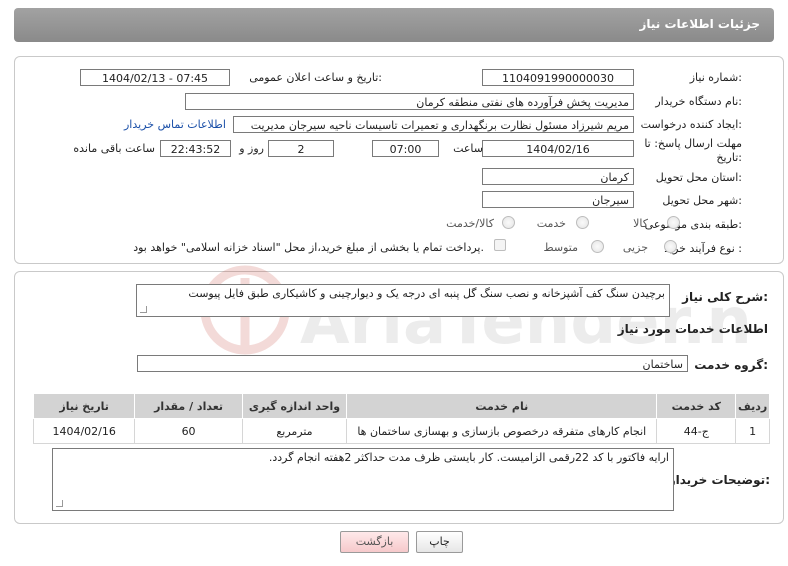 This screenshot has height=566, width=788. I want to click on col-row-number: ردیف, so click(752, 406).